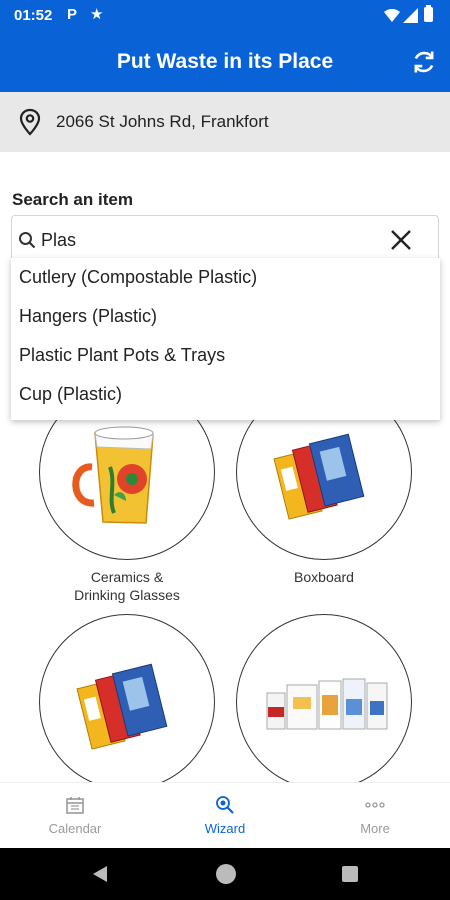  I want to click on bottom-nav: Calendar Wizard More, so click(225, 815).